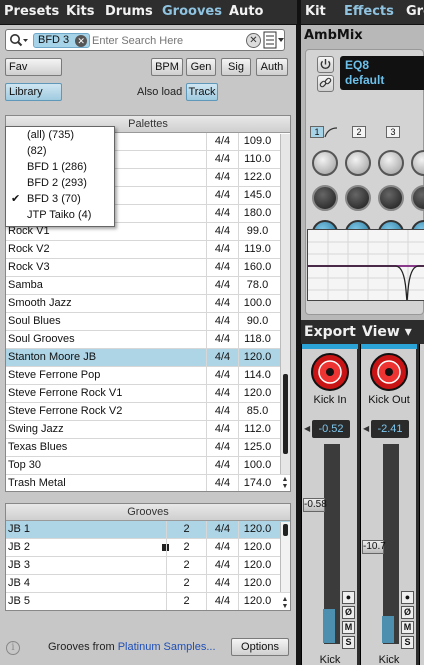  Describe the element at coordinates (374, 547) in the screenshot. I see `channel-fader-handle: -10.7` at that location.